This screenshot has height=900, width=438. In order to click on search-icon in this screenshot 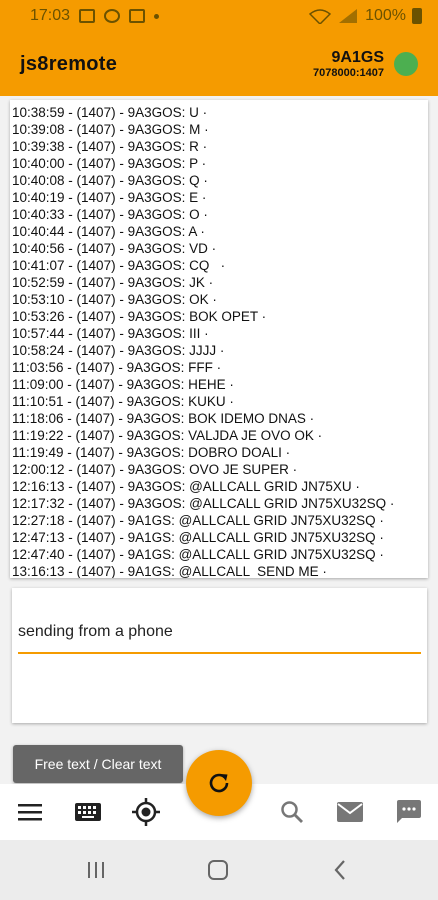, I will do `click(292, 812)`.